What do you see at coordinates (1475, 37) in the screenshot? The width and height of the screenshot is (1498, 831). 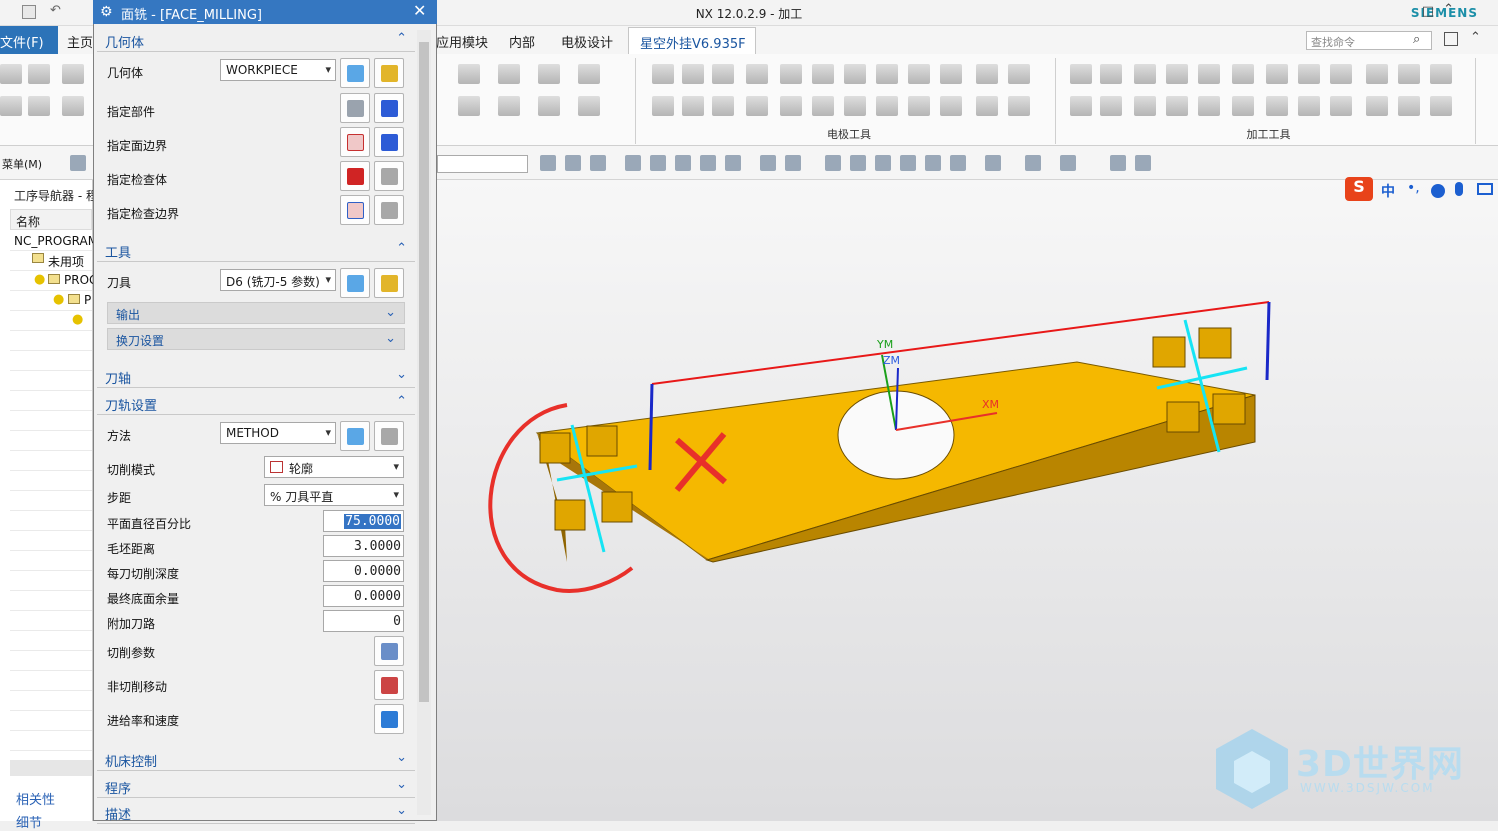 I see `collapse-ribbon-icon: ⌃` at bounding box center [1475, 37].